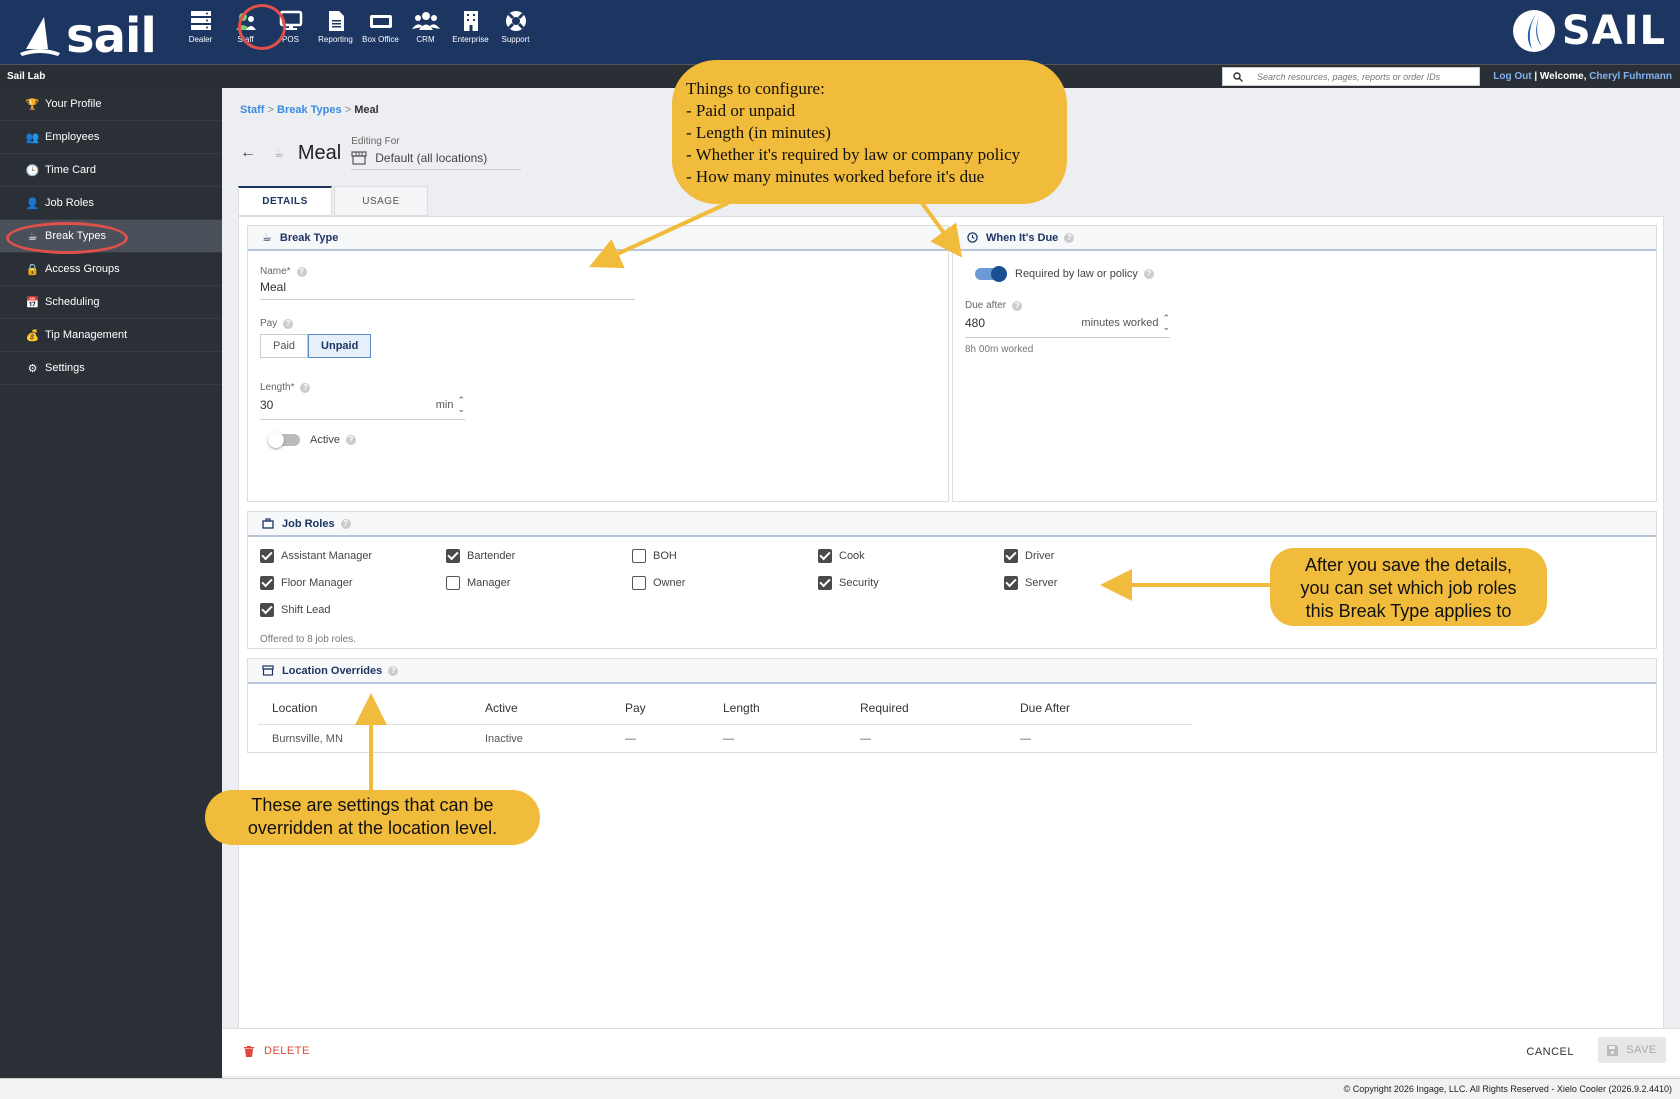 The width and height of the screenshot is (1680, 1099). I want to click on panel-header: When It's Due ?, so click(1304, 238).